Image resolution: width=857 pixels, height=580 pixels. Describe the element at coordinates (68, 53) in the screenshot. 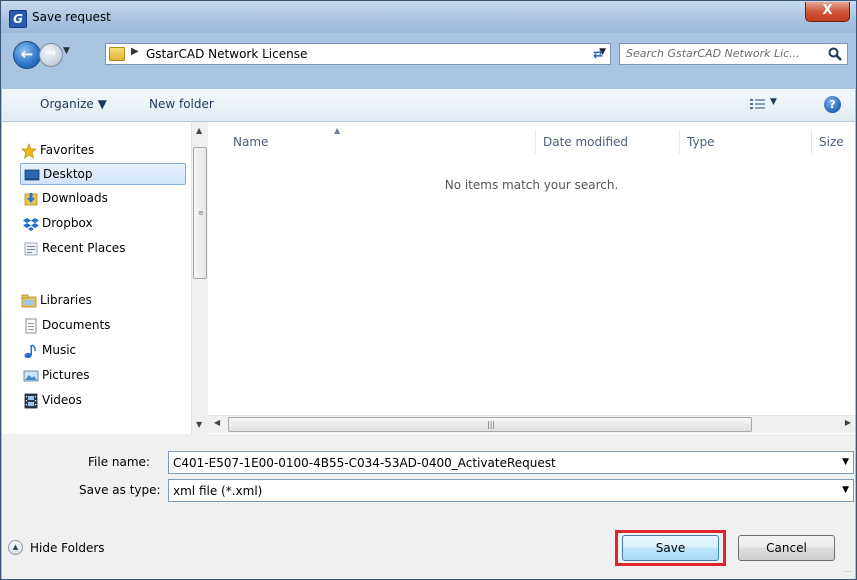

I see `recent-pages-chevron-down-icon: ▼` at that location.